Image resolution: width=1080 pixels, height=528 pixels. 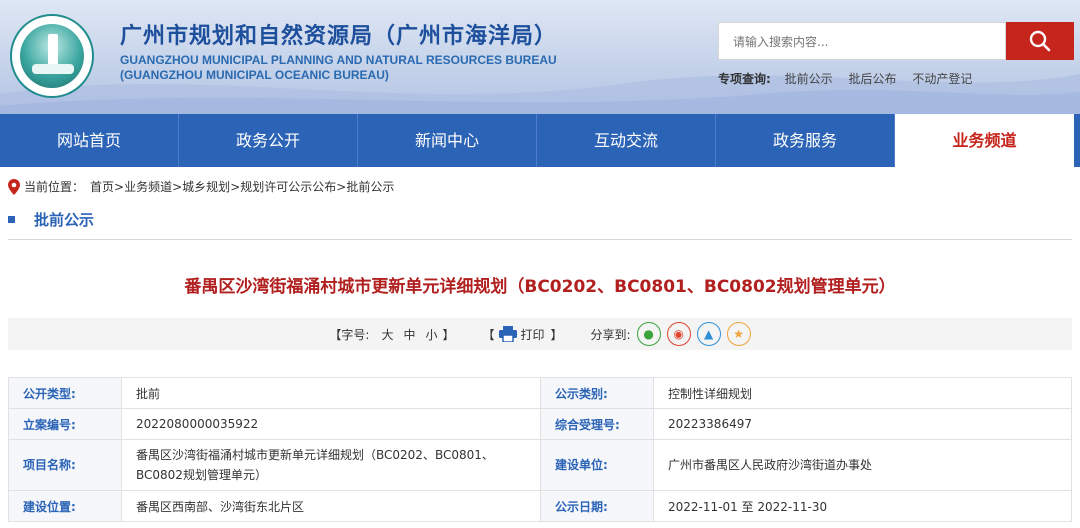 What do you see at coordinates (331, 424) in the screenshot?
I see `value-case-number: 2022080000035922` at bounding box center [331, 424].